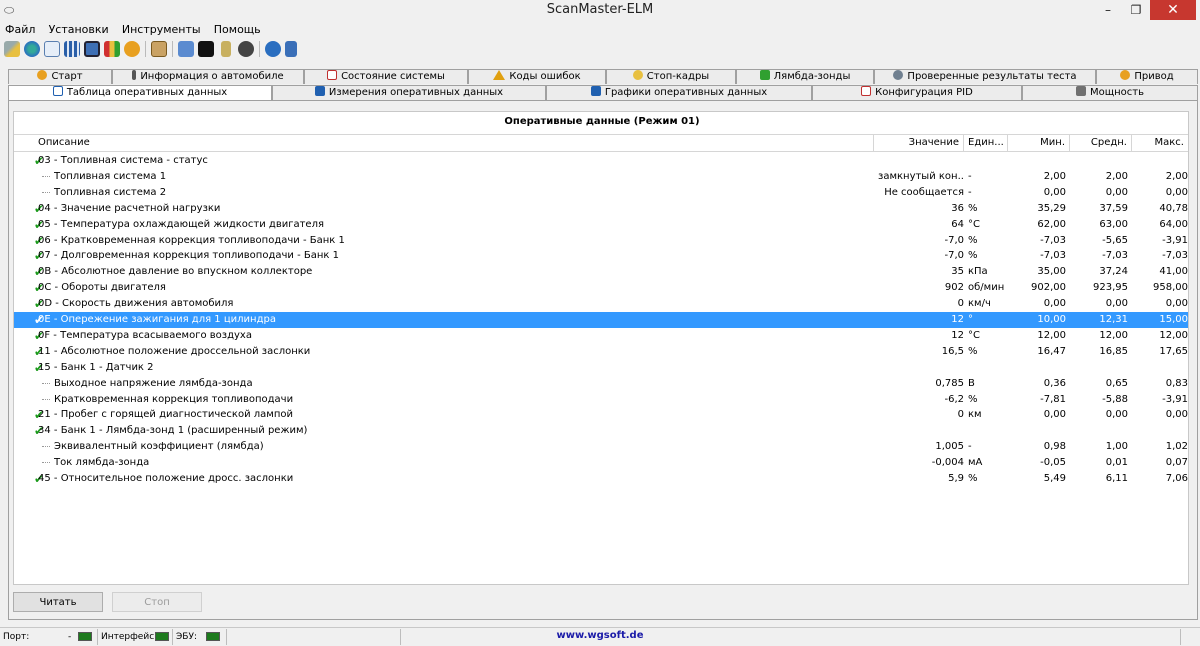 The image size is (1200, 646). I want to click on tab-error-codes: Коды ошибок, so click(537, 76).